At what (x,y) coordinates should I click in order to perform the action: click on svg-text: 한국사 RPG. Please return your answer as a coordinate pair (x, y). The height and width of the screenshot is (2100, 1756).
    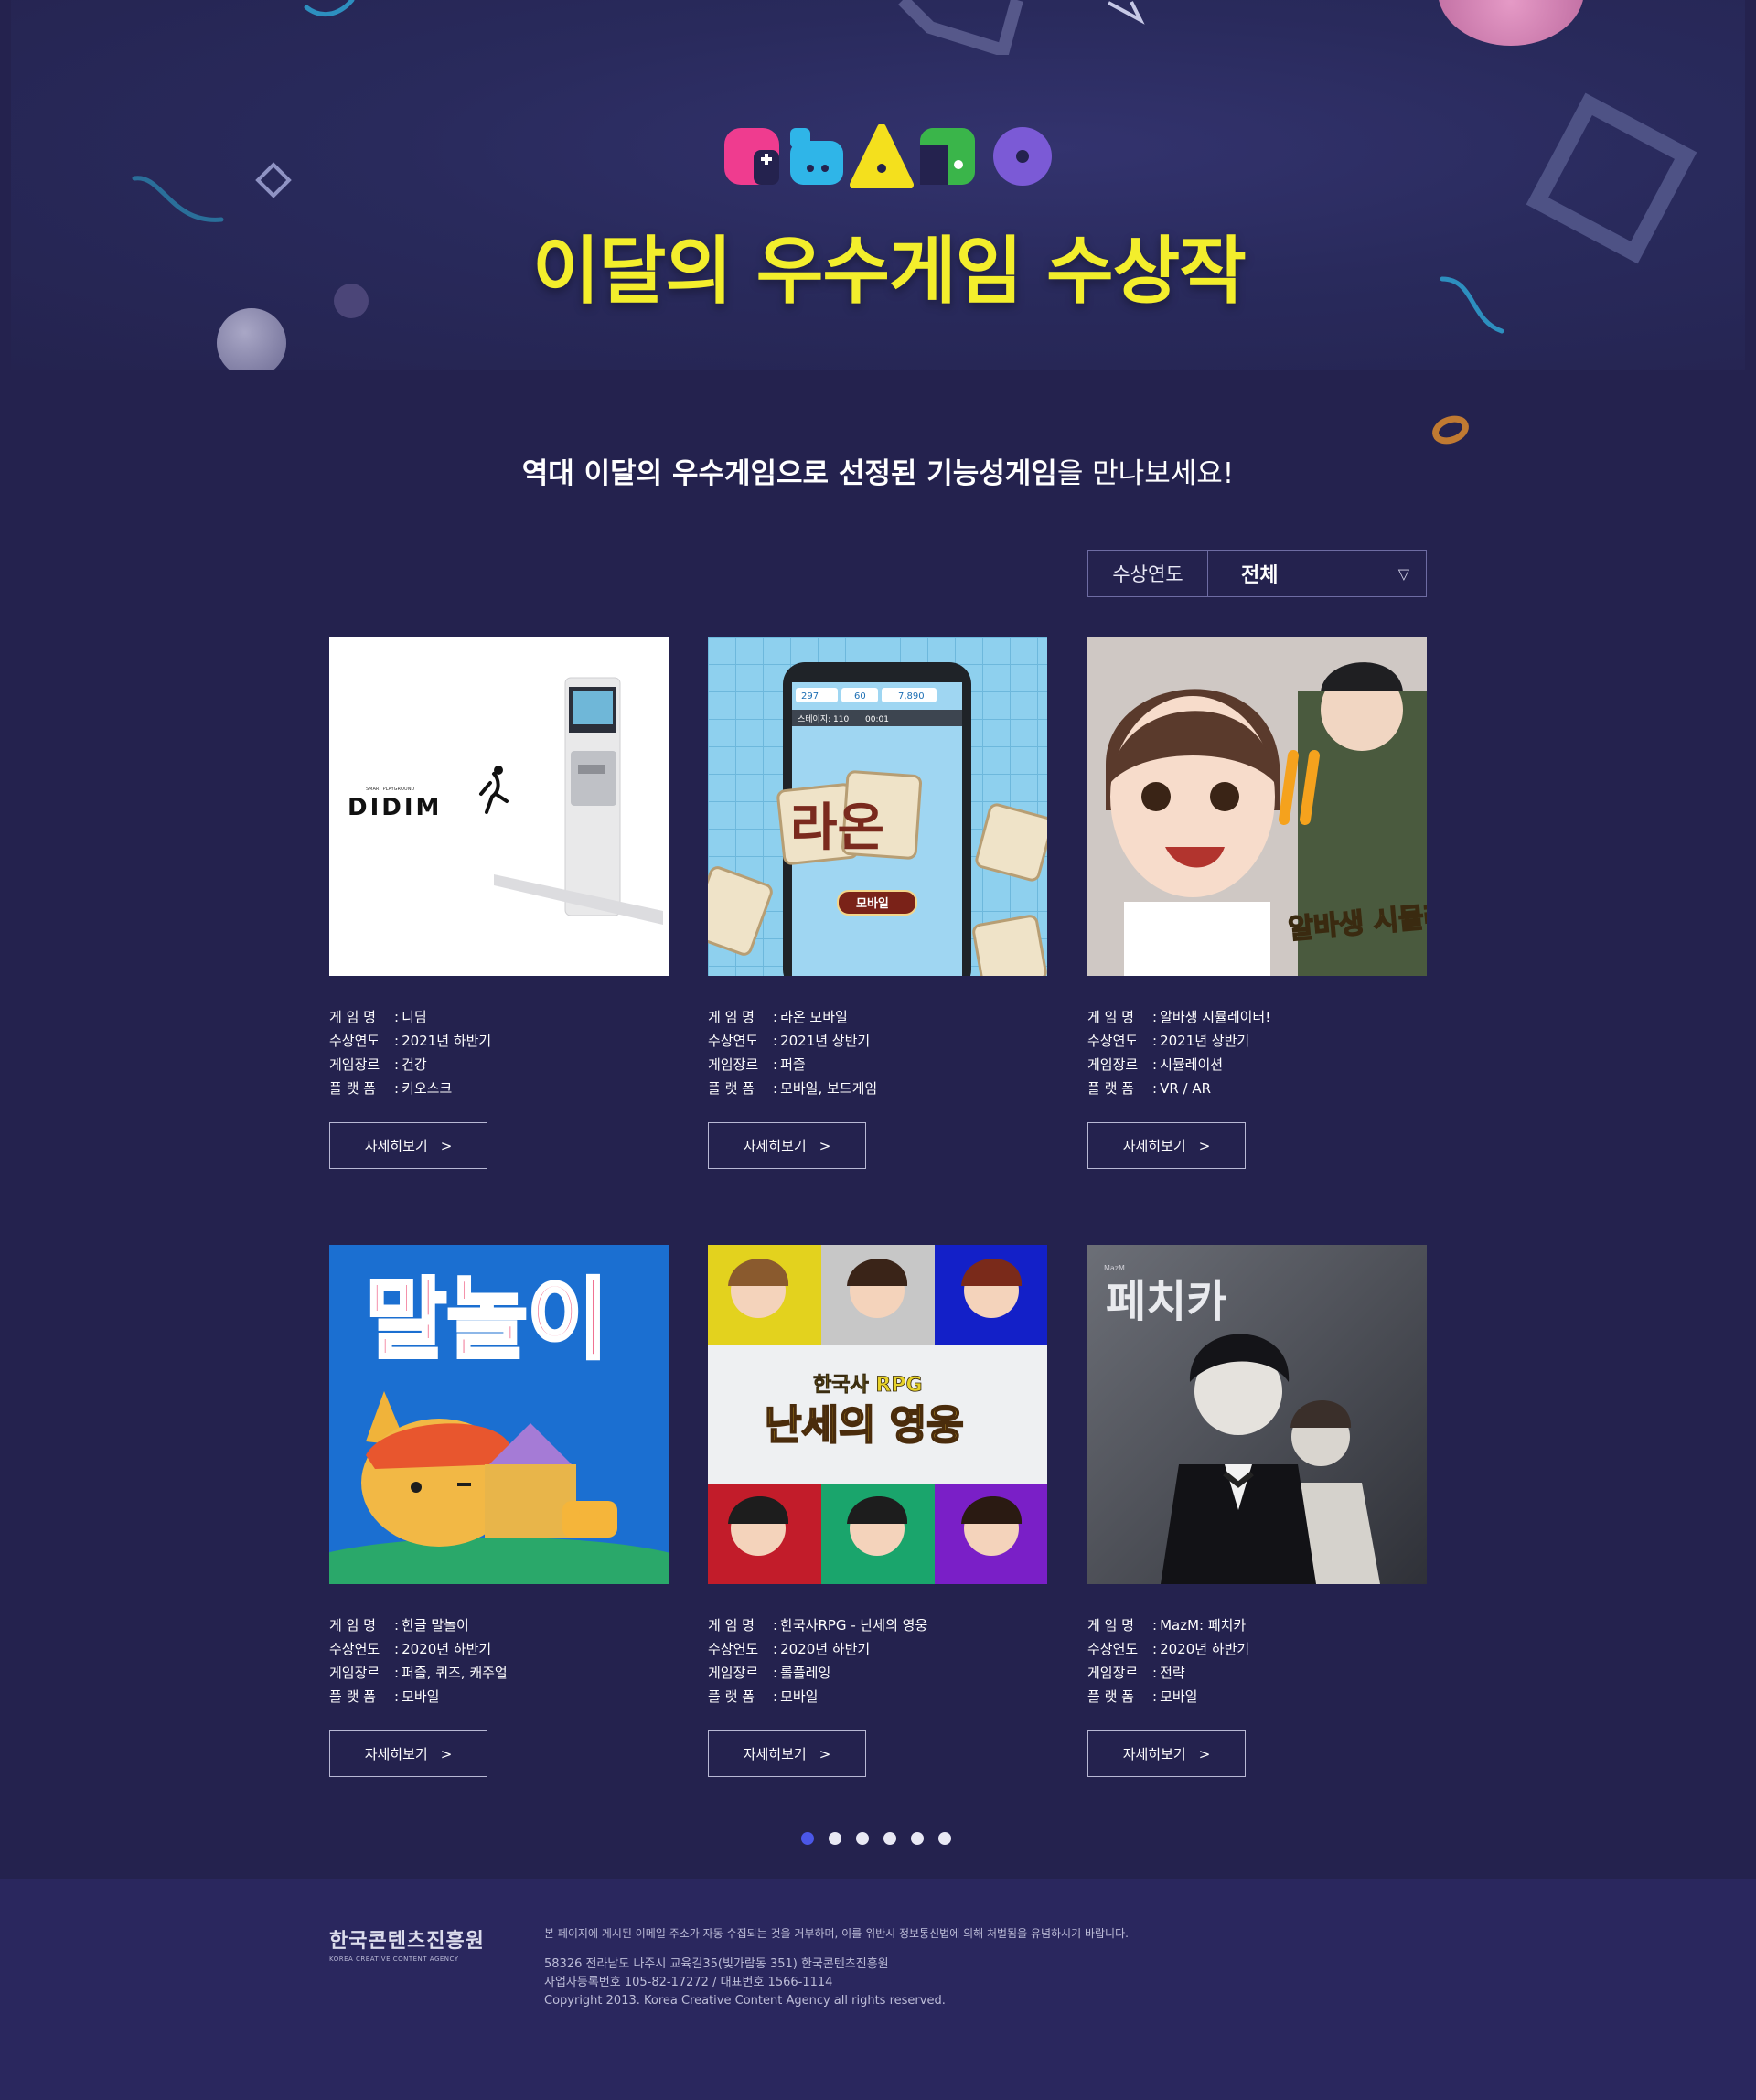
    Looking at the image, I should click on (868, 1385).